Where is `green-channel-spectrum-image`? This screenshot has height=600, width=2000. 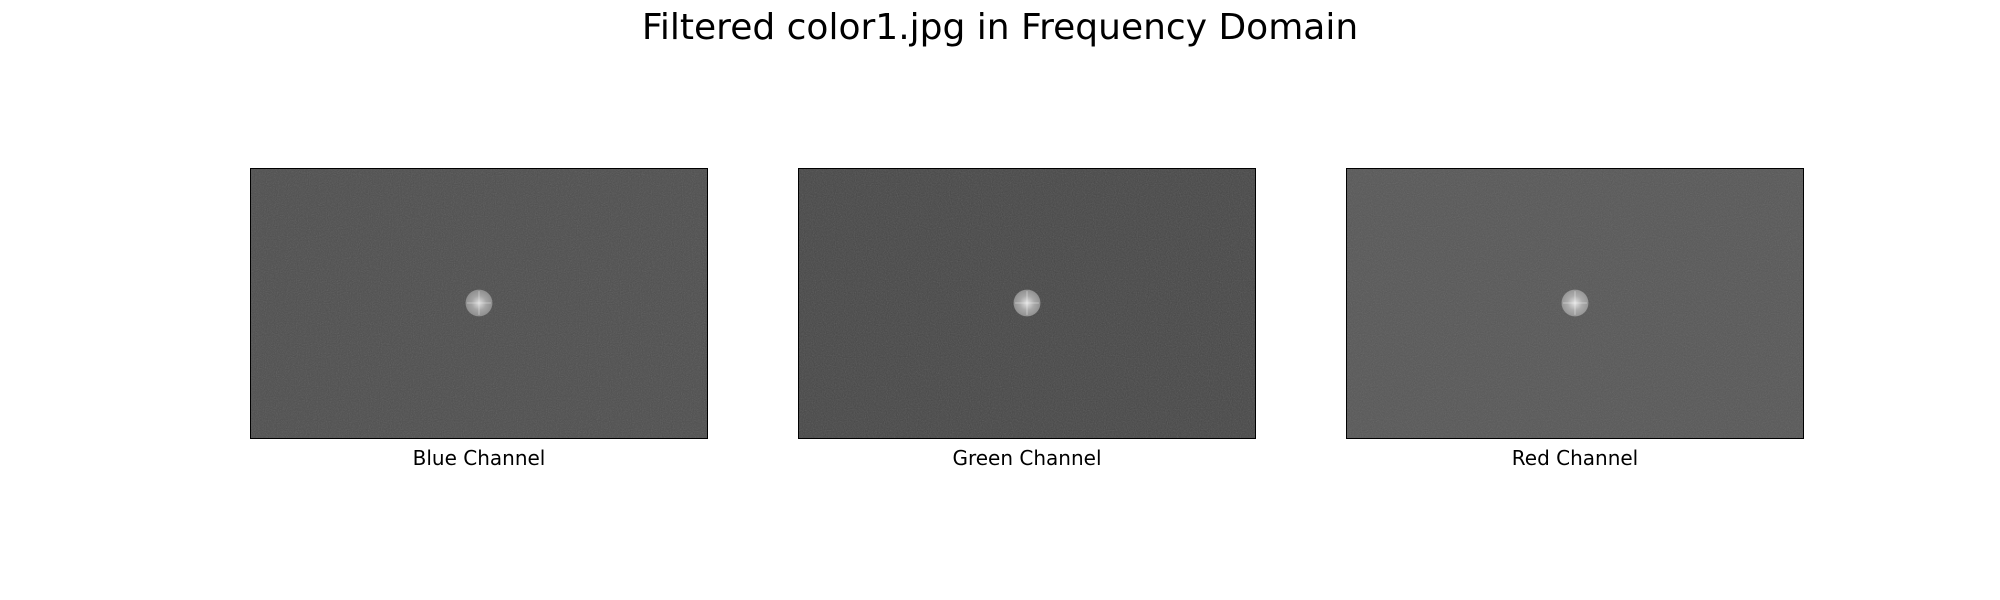 green-channel-spectrum-image is located at coordinates (1027, 303).